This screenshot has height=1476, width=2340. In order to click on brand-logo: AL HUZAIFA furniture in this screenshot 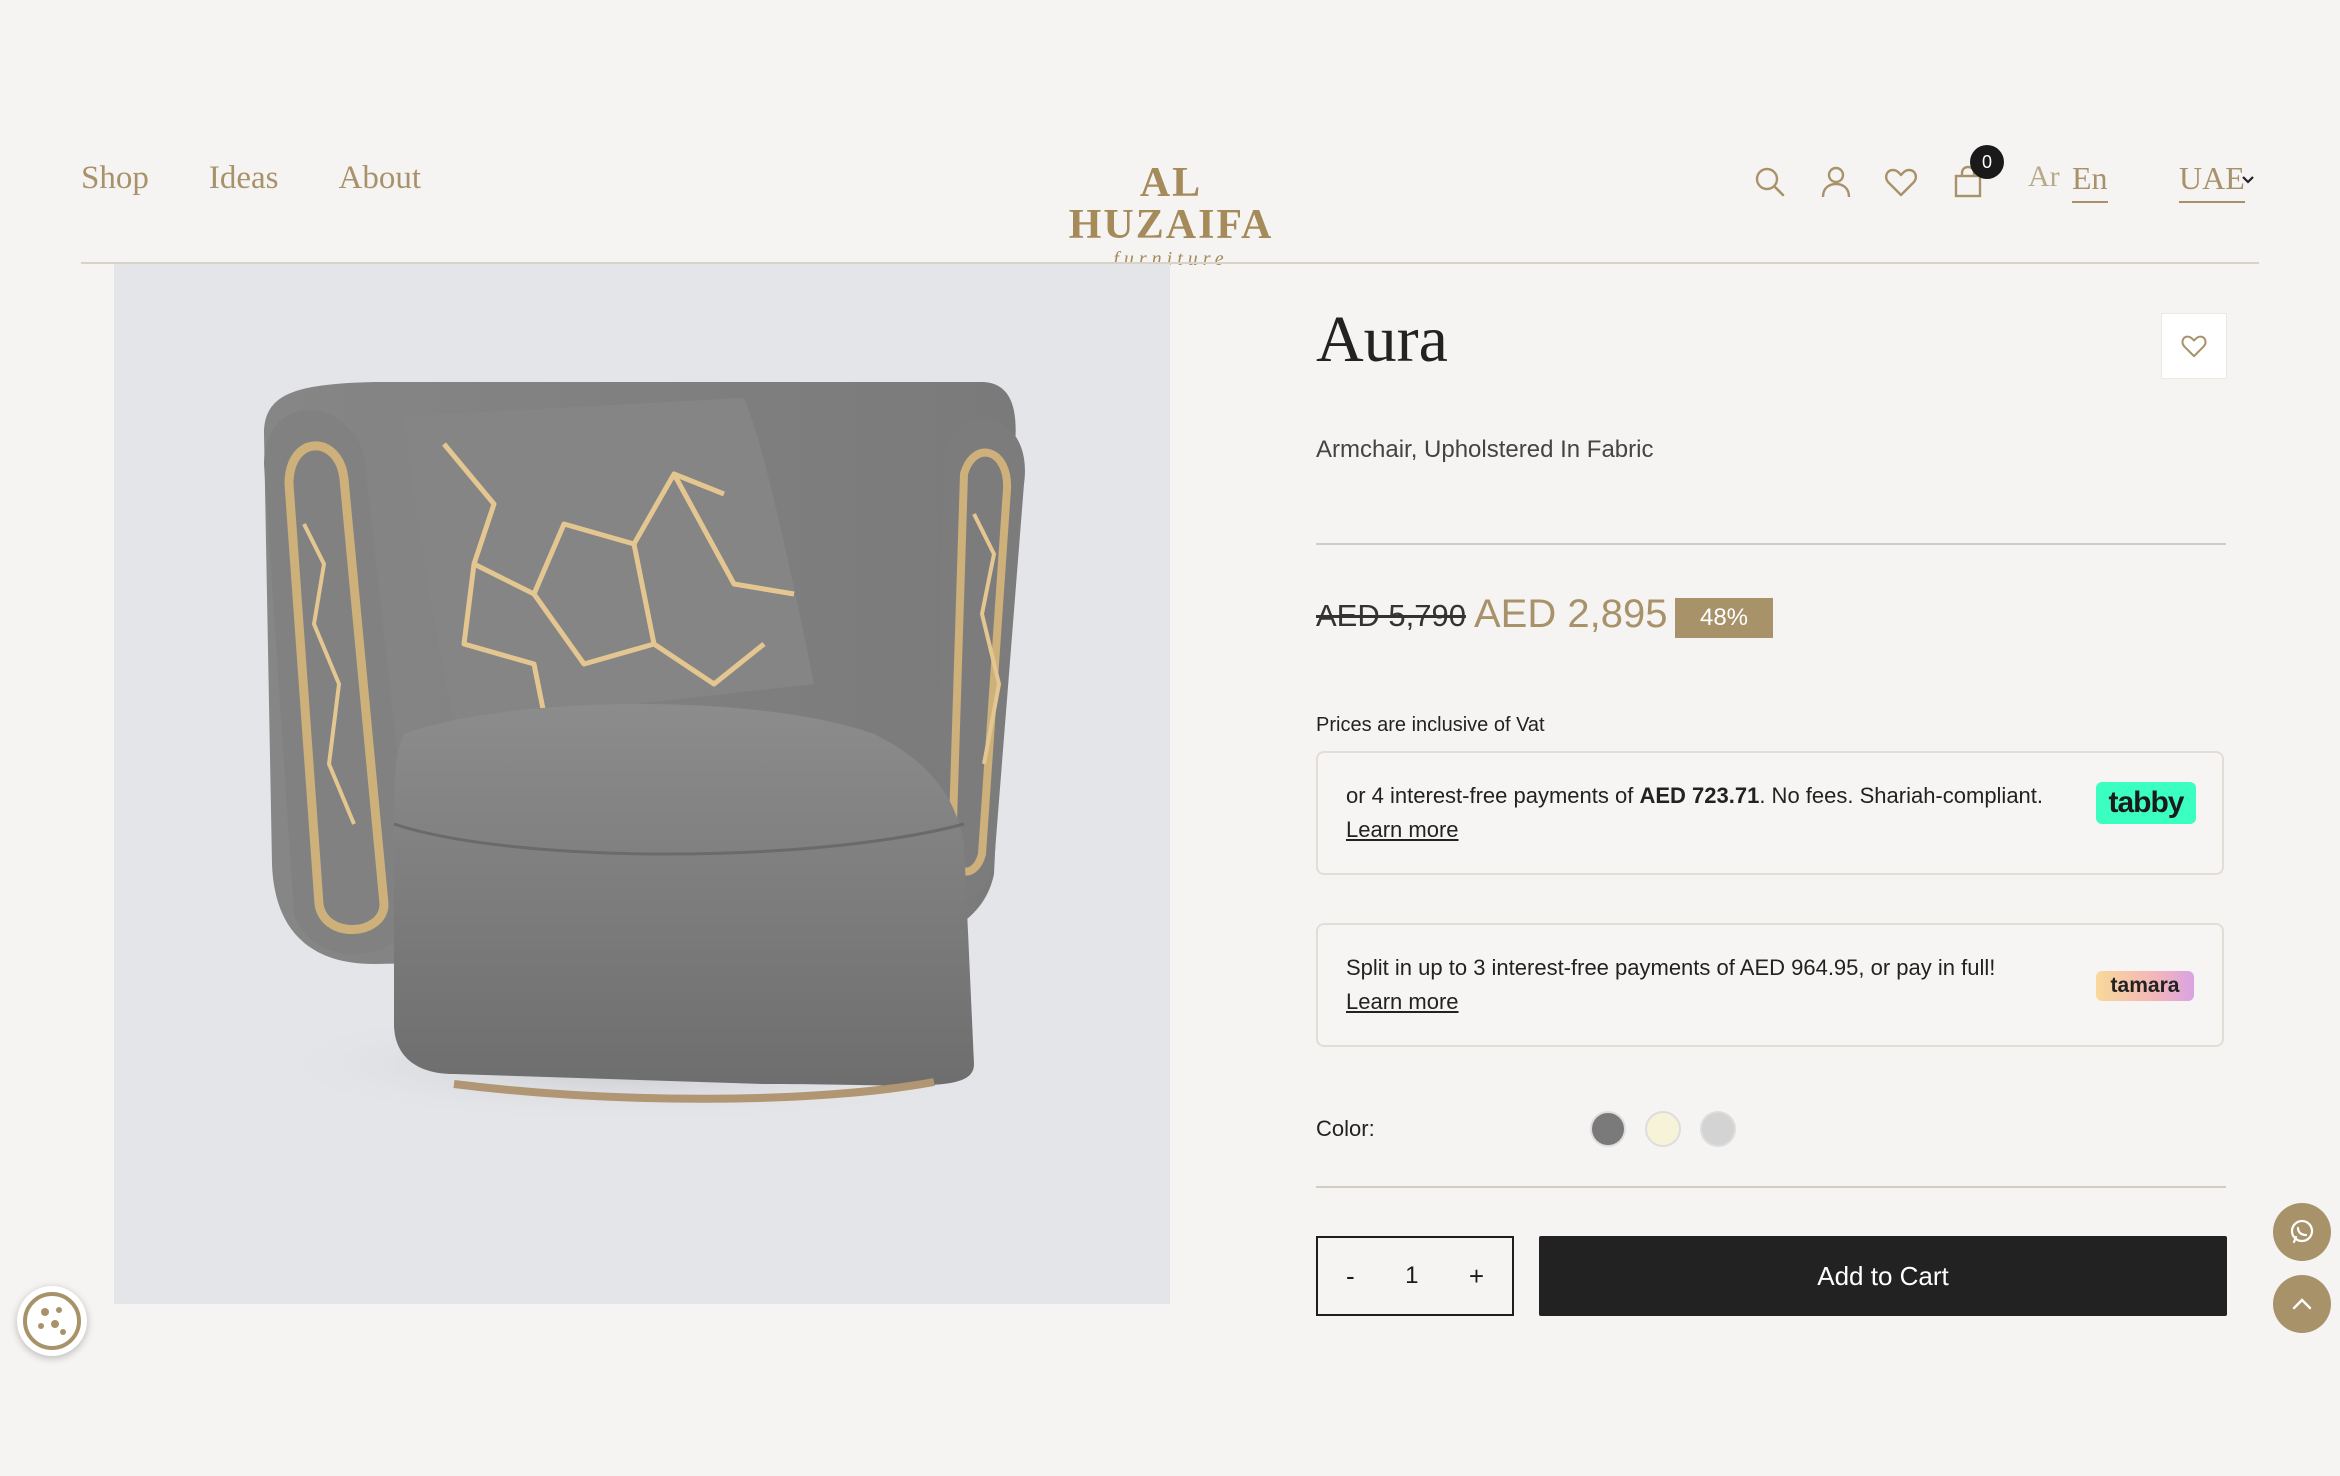, I will do `click(1171, 216)`.